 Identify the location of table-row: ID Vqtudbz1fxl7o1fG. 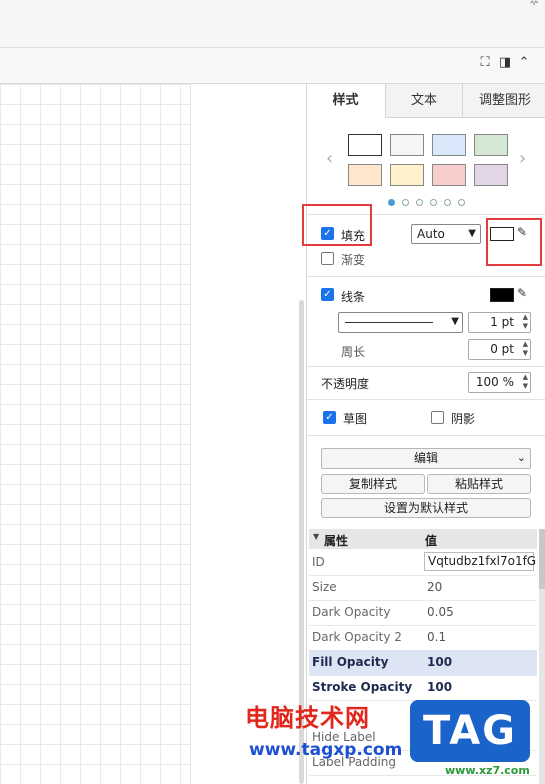
(423, 563).